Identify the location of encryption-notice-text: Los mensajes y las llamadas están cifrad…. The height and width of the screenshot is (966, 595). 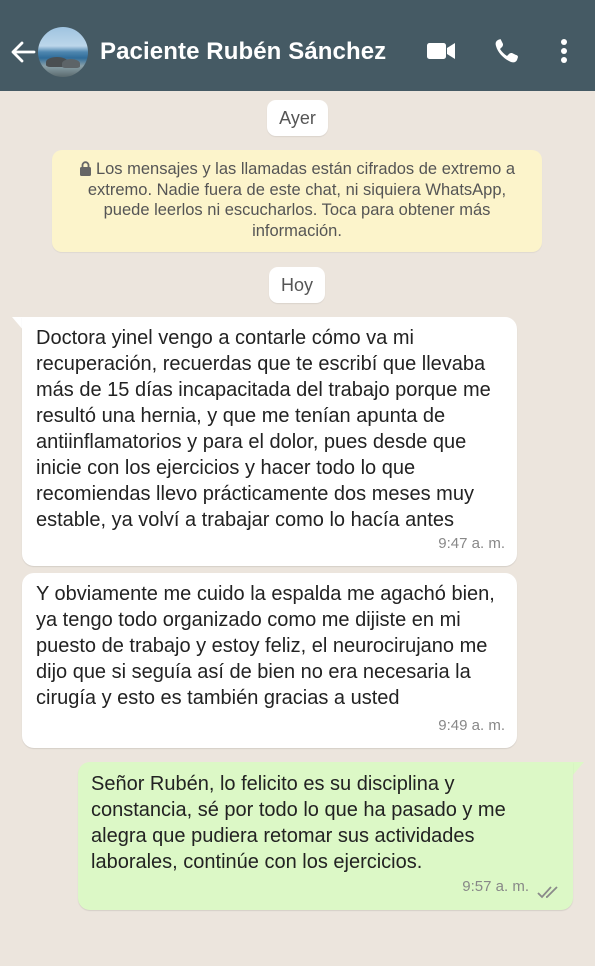
(301, 200).